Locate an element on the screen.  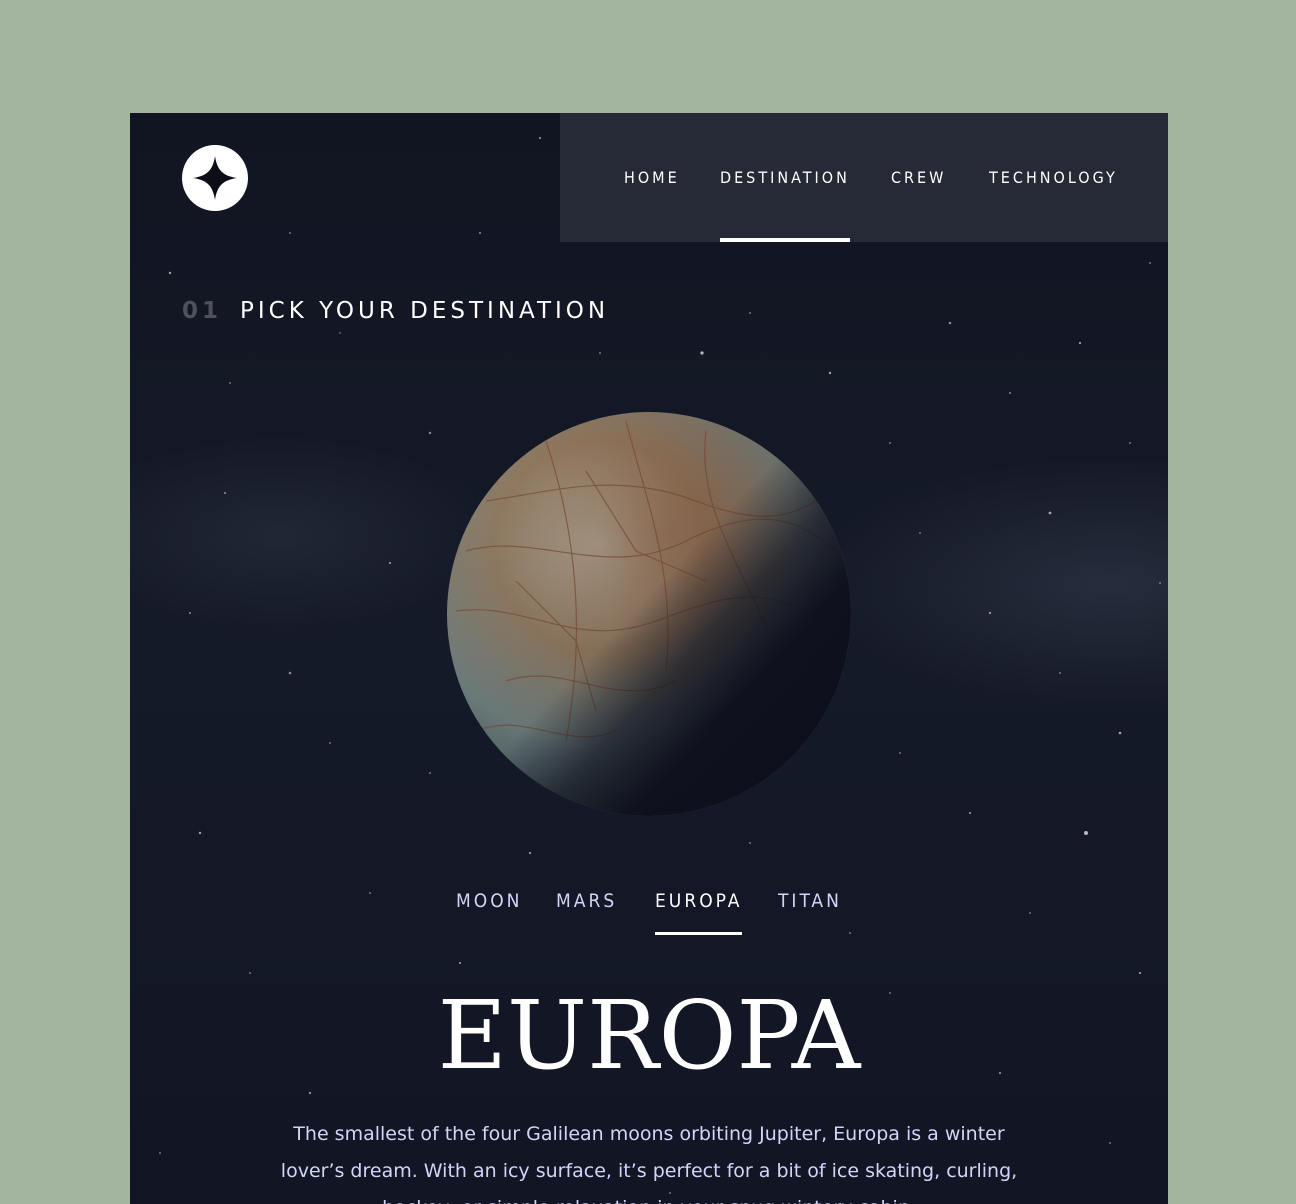
tab-mars: MARS is located at coordinates (586, 907).